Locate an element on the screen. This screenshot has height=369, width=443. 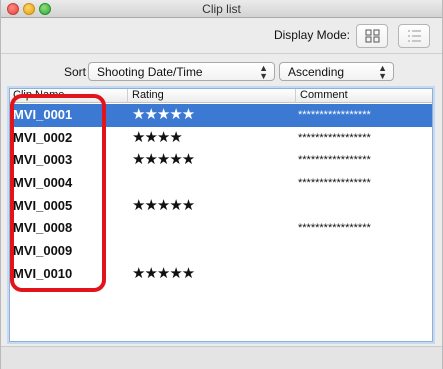
sort-order-select: Ascending ▲ ▼ is located at coordinates (336, 71).